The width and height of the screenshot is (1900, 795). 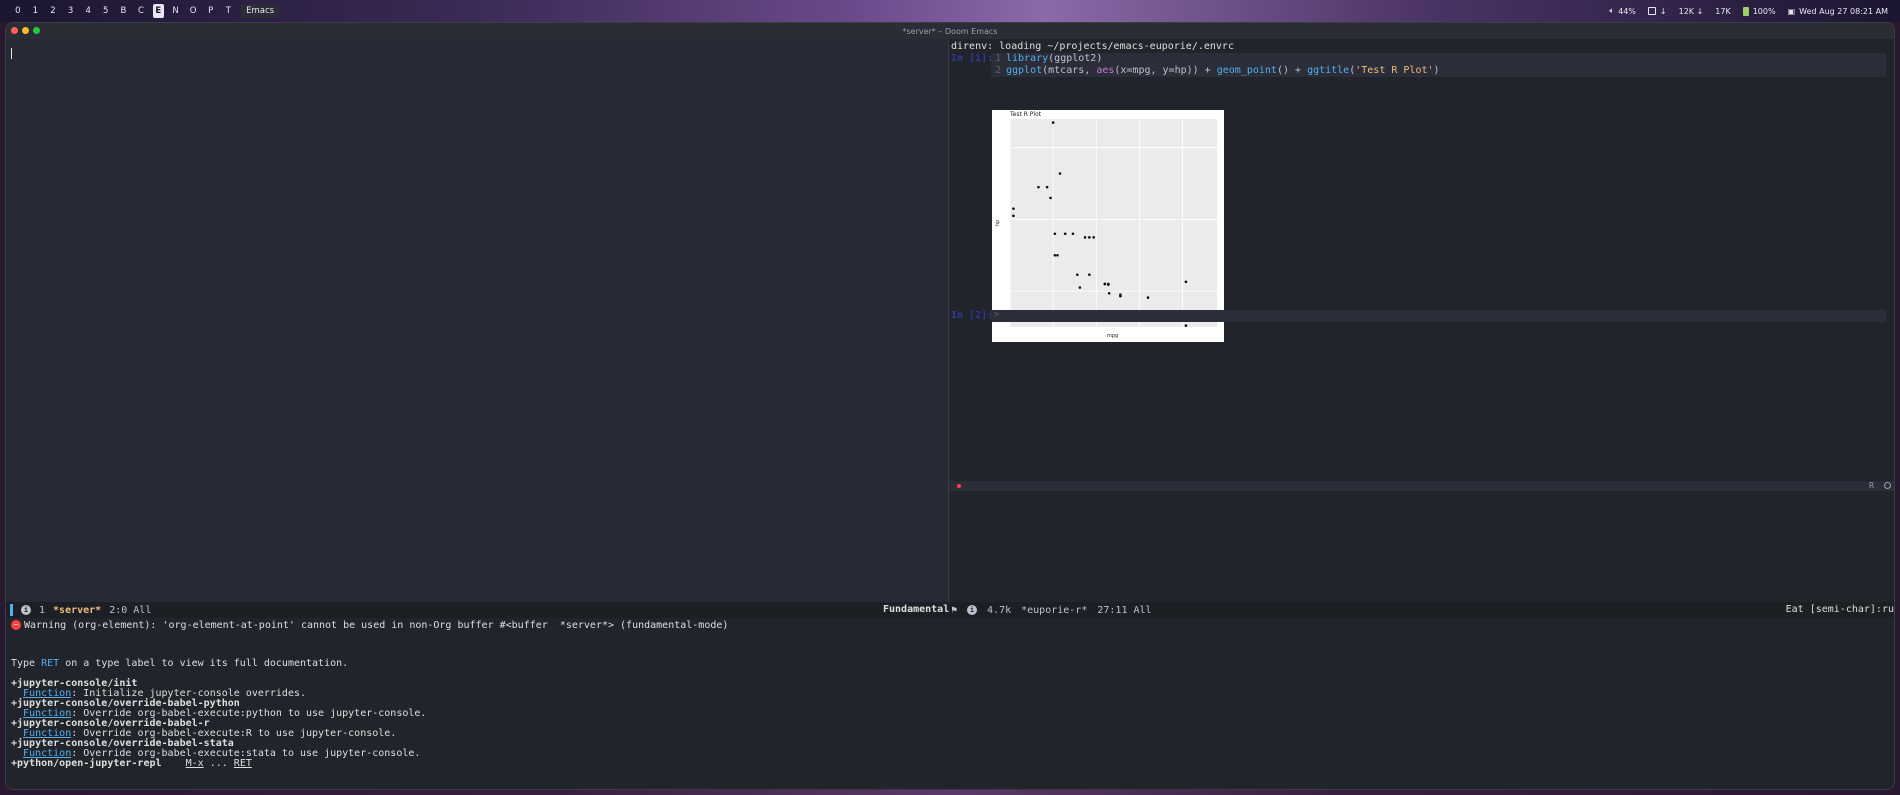 I want to click on text-cursor, so click(x=11, y=53).